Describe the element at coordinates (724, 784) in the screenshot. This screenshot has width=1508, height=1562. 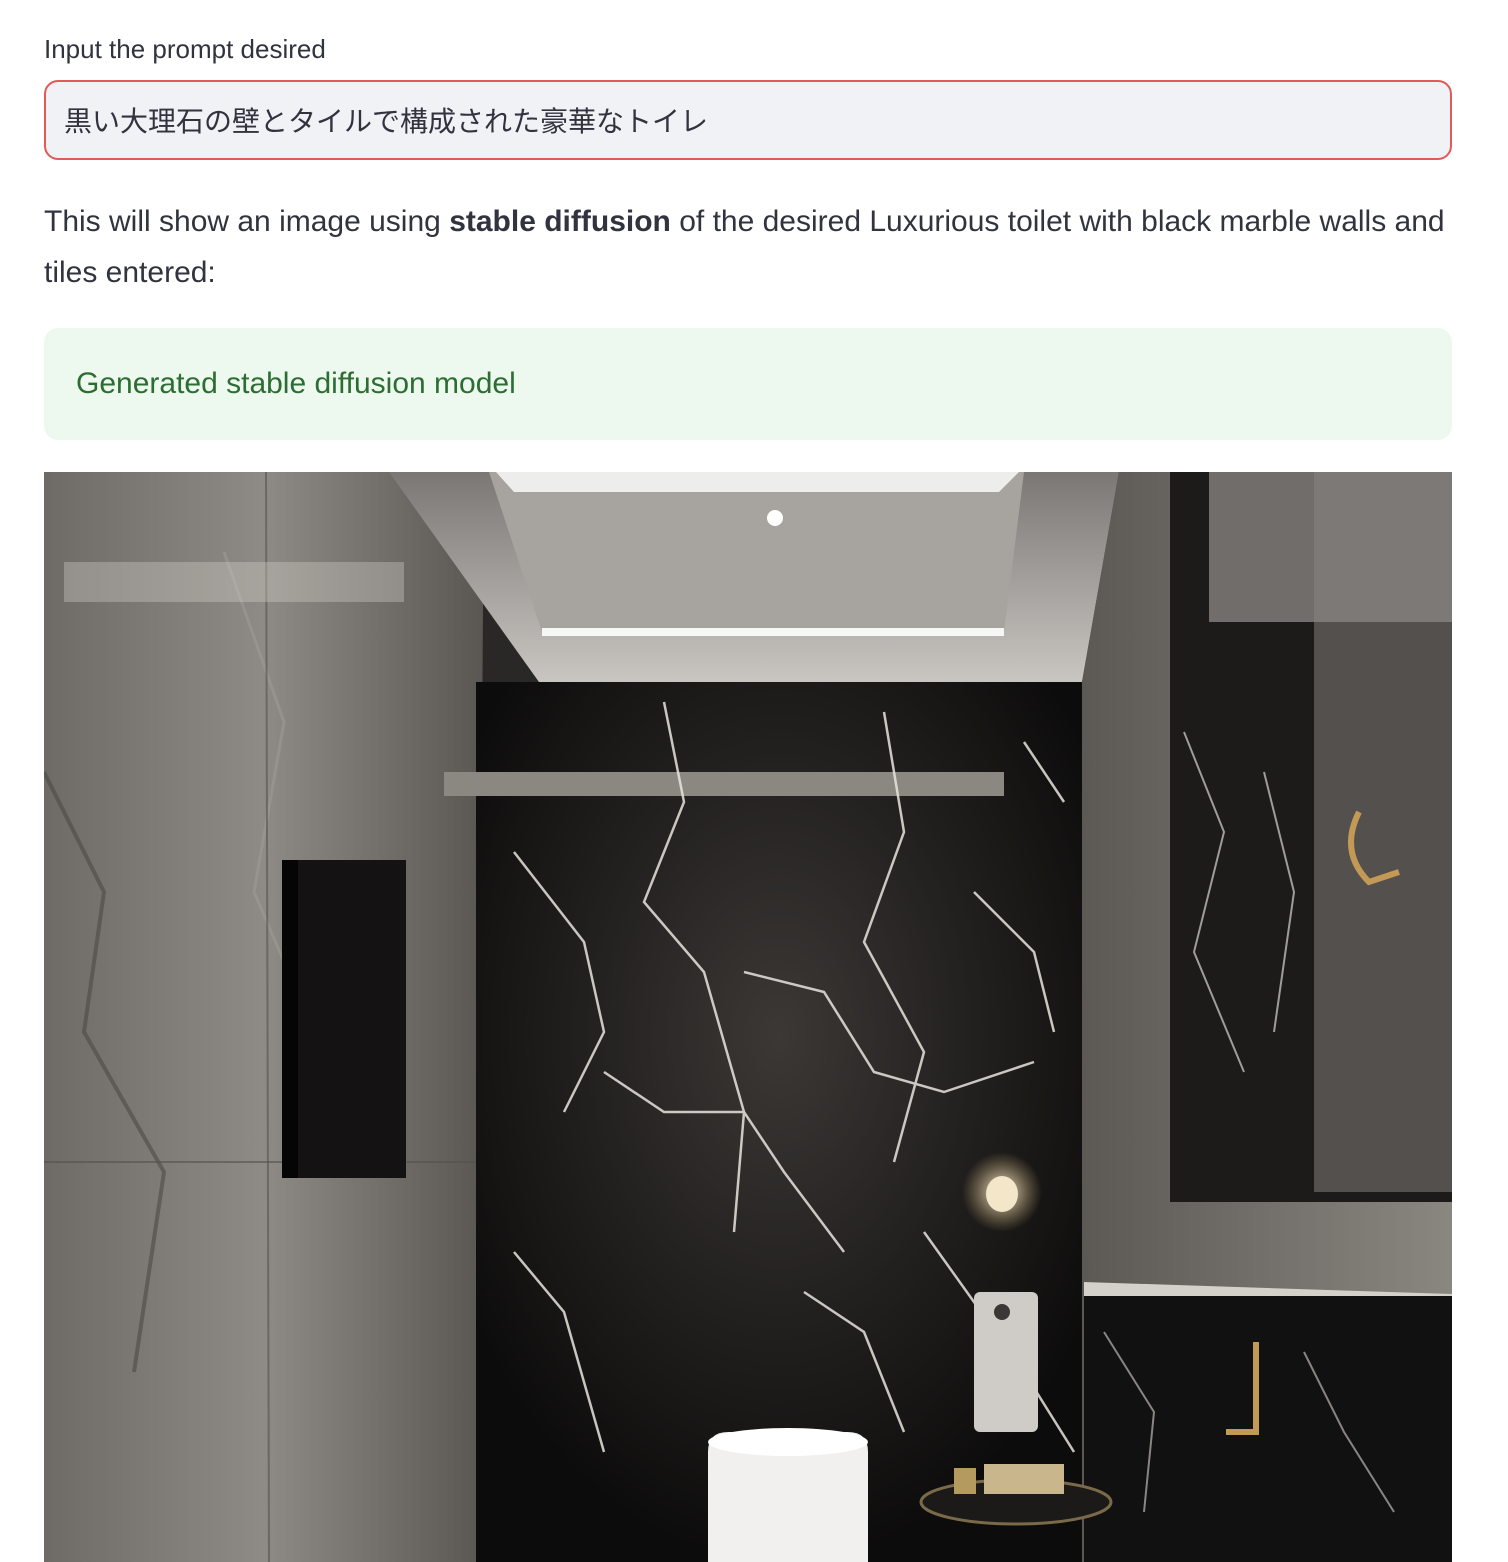
I see `wall-shelf` at that location.